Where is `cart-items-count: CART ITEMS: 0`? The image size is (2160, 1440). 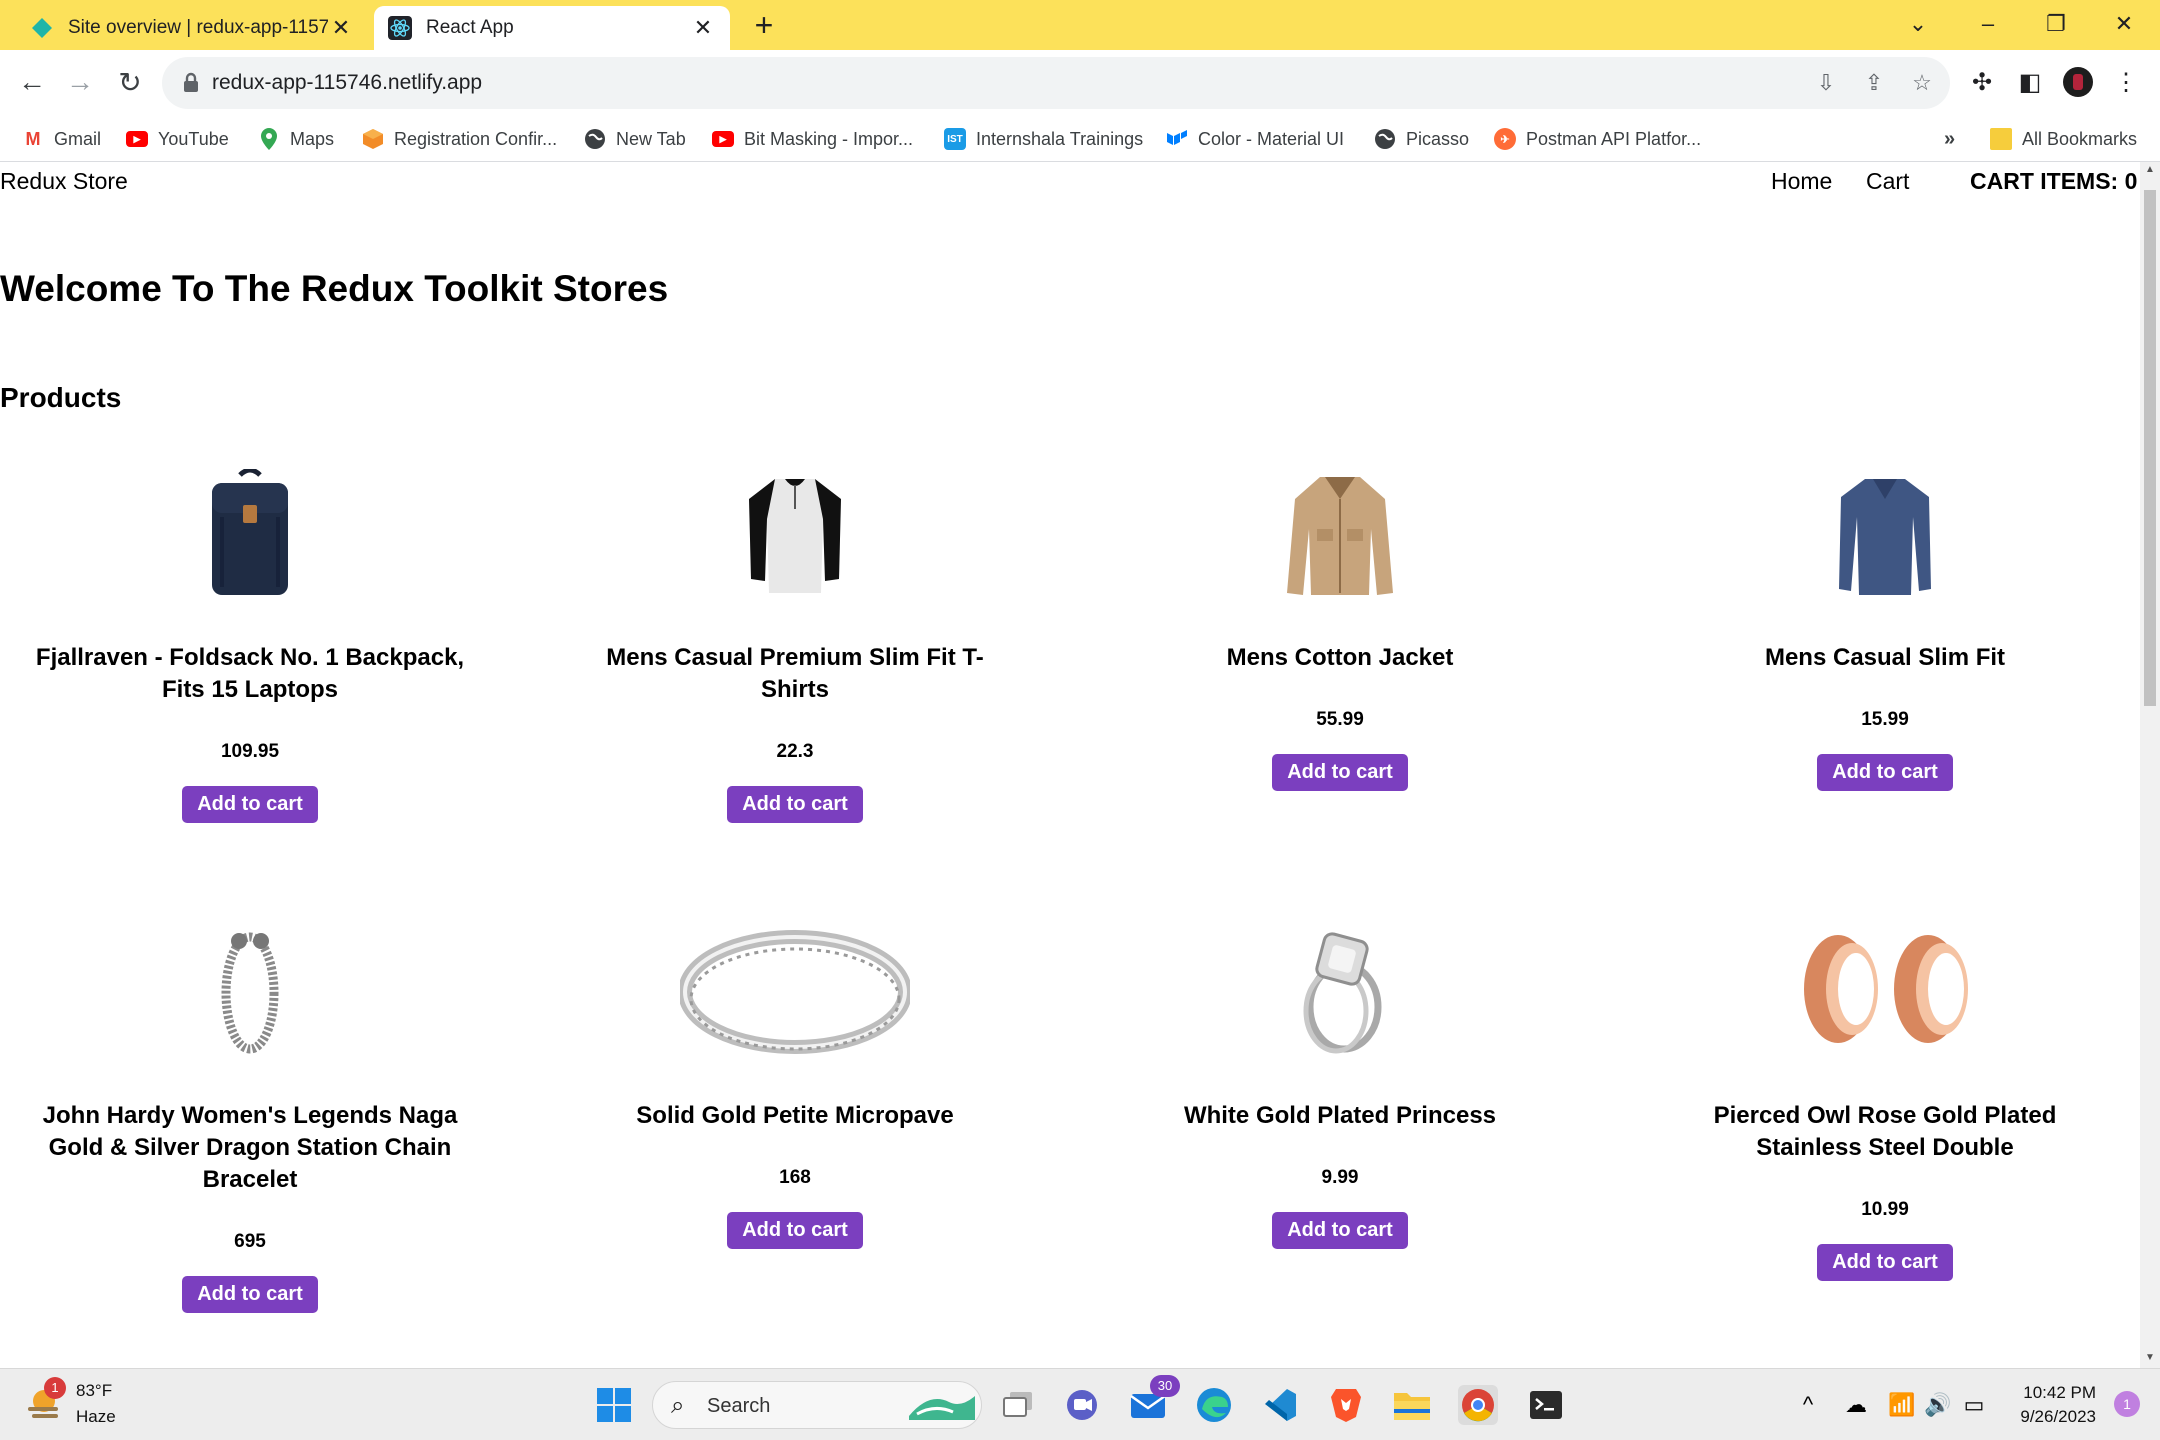 cart-items-count: CART ITEMS: 0 is located at coordinates (2054, 181).